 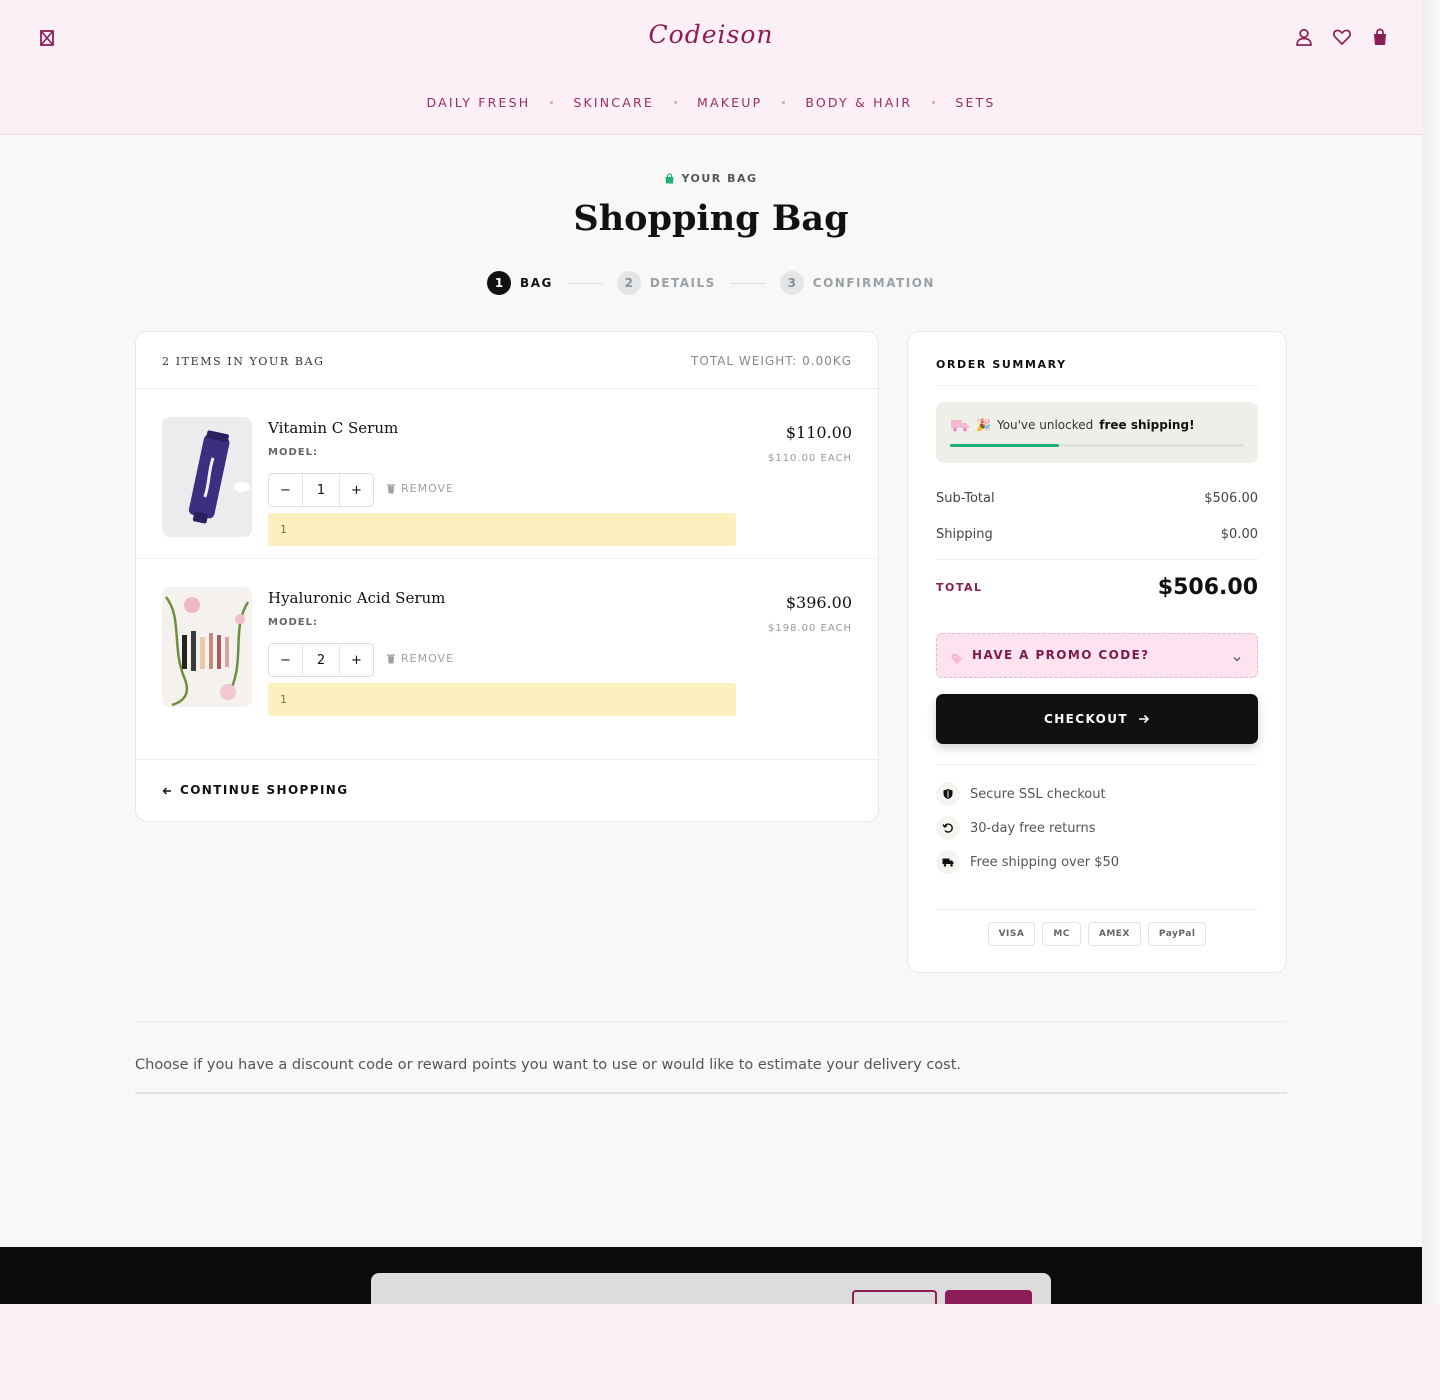 What do you see at coordinates (873, 283) in the screenshot?
I see `step-label: CONFIRMATION` at bounding box center [873, 283].